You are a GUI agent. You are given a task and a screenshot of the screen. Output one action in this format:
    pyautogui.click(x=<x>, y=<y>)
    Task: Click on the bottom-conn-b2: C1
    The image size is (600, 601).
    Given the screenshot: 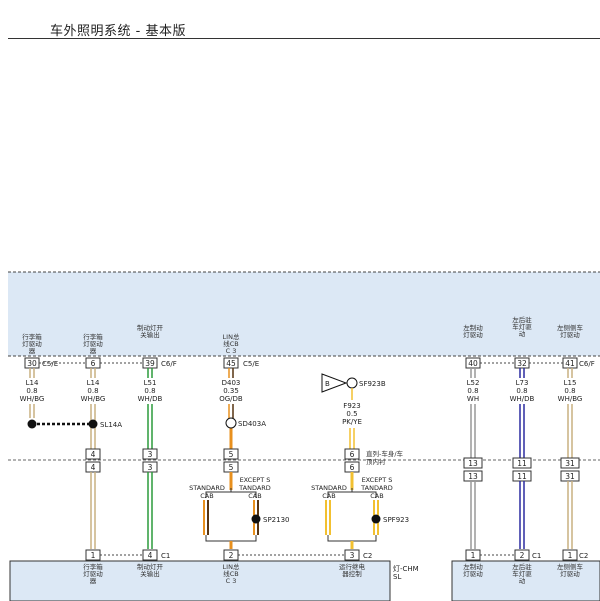 What is the action you would take?
    pyautogui.click(x=165, y=556)
    